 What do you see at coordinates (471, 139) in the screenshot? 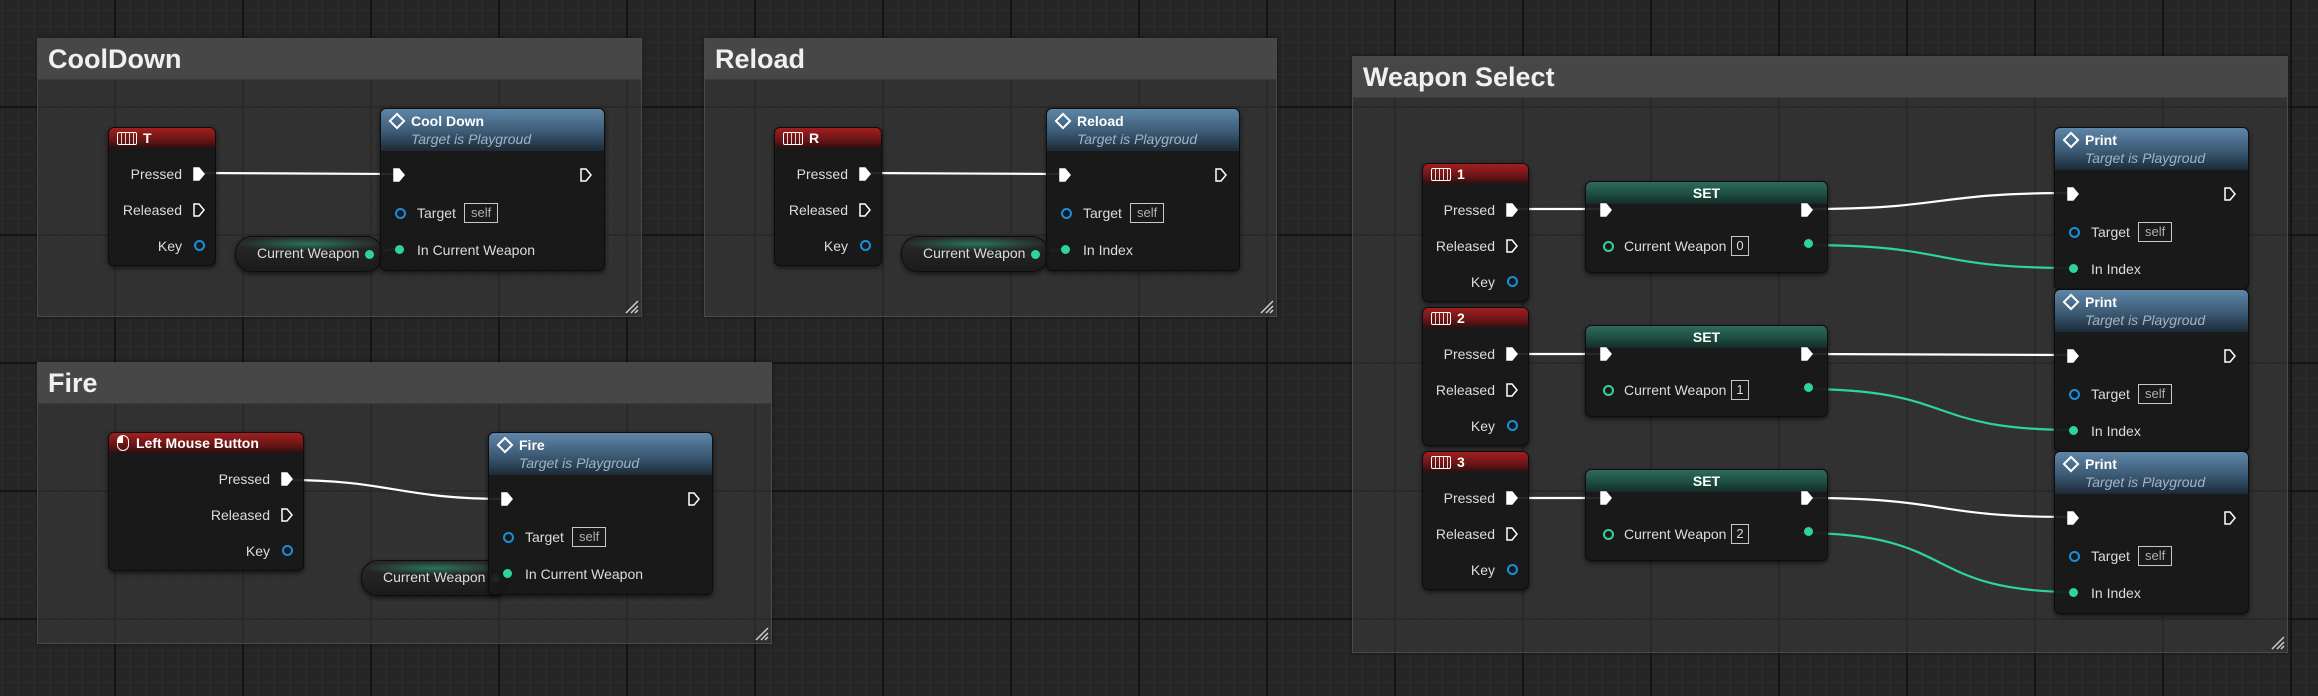
I see `function-subtitle: Target is Playgroud` at bounding box center [471, 139].